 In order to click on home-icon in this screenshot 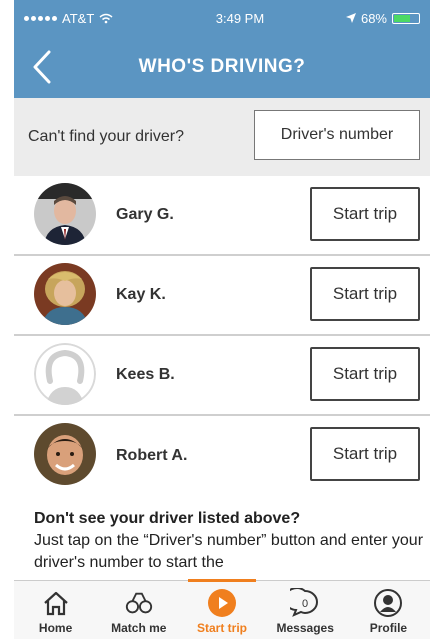, I will do `click(56, 603)`.